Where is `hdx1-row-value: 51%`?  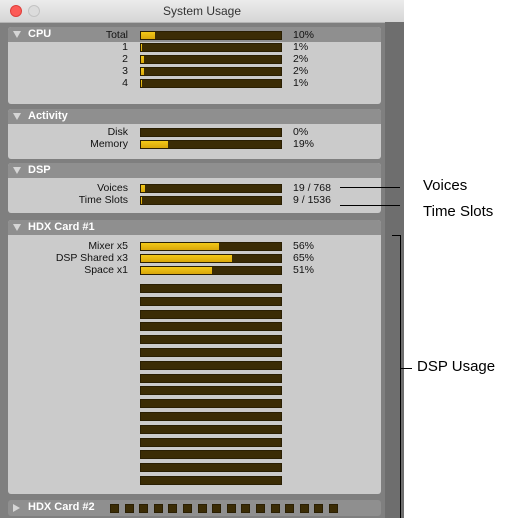
hdx1-row-value: 51% is located at coordinates (304, 270).